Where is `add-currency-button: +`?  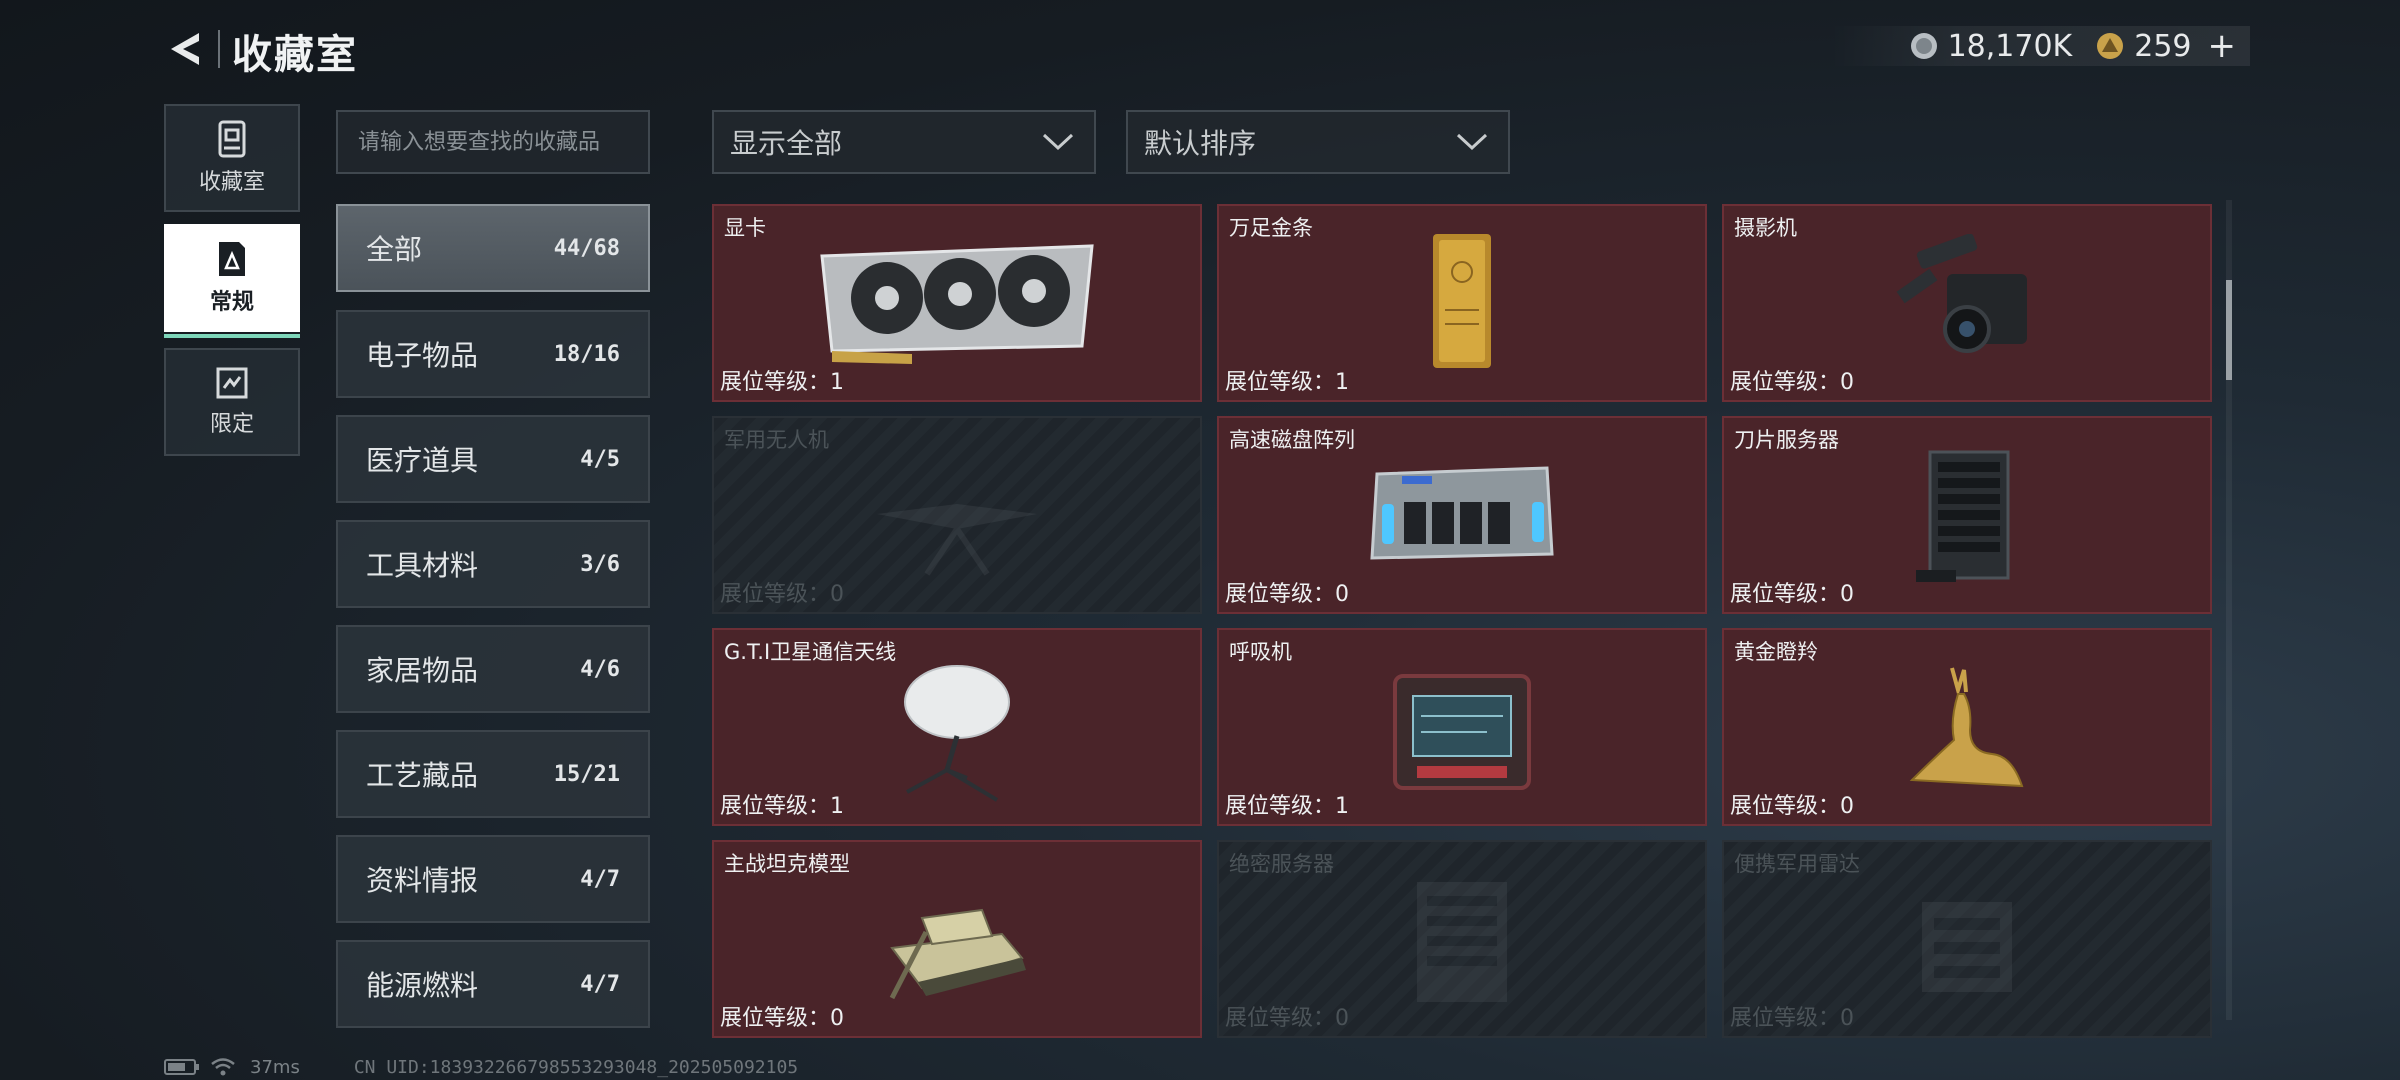
add-currency-button: + is located at coordinates (2222, 46).